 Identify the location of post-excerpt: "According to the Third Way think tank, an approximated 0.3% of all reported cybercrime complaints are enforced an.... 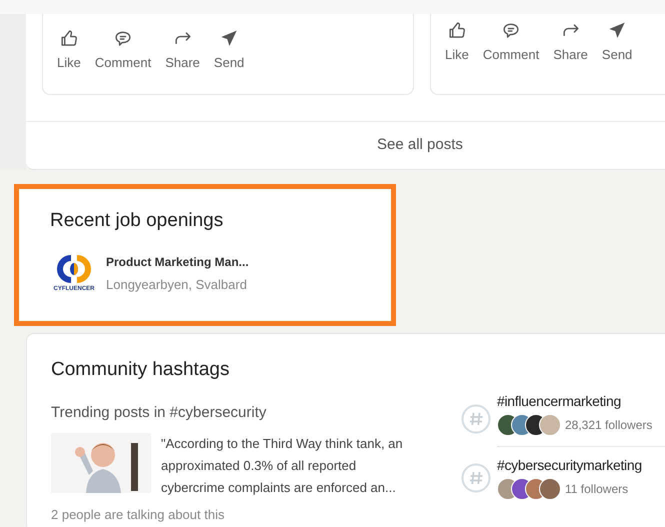
(292, 465).